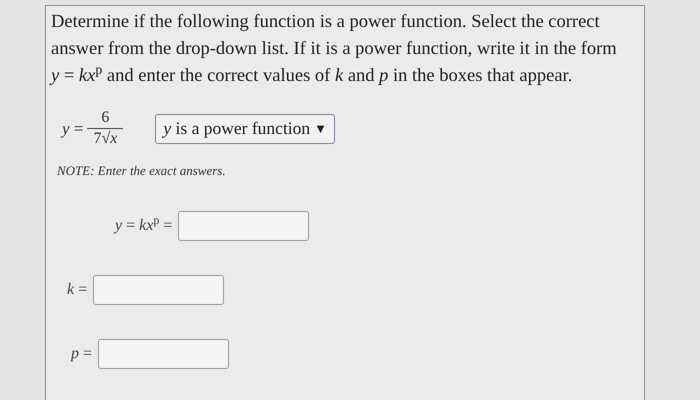 The width and height of the screenshot is (700, 400). Describe the element at coordinates (105, 118) in the screenshot. I see `fraction-numerator: 6` at that location.